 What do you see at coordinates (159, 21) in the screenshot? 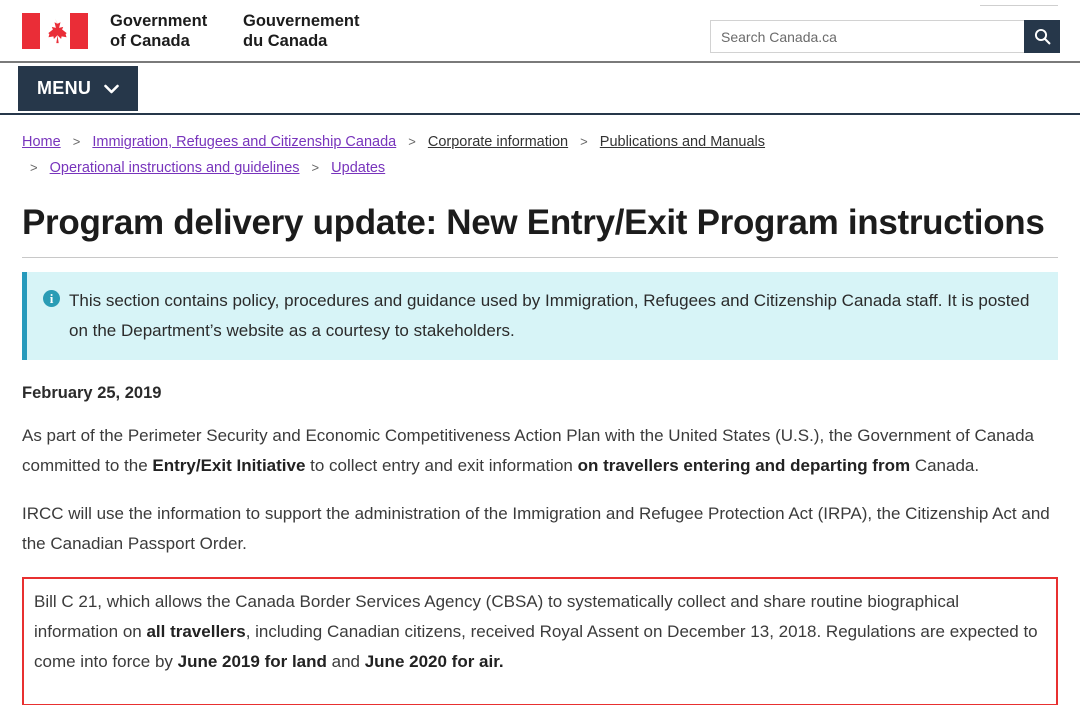
I see `brand-en-line1: Government` at bounding box center [159, 21].